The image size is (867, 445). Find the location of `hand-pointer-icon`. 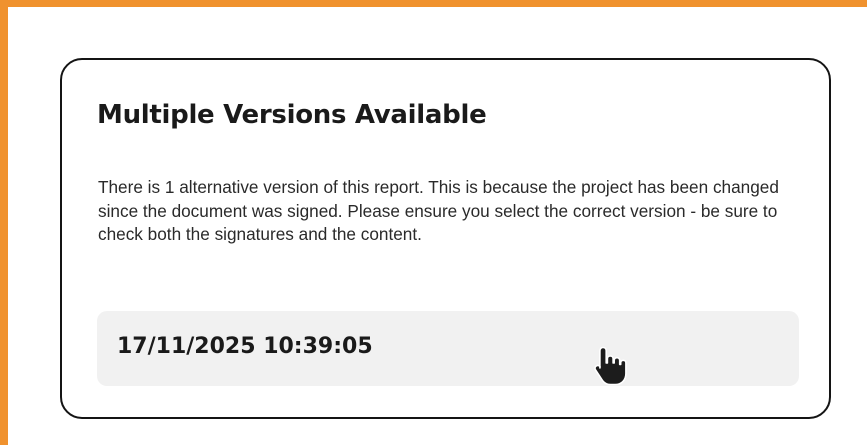

hand-pointer-icon is located at coordinates (610, 366).